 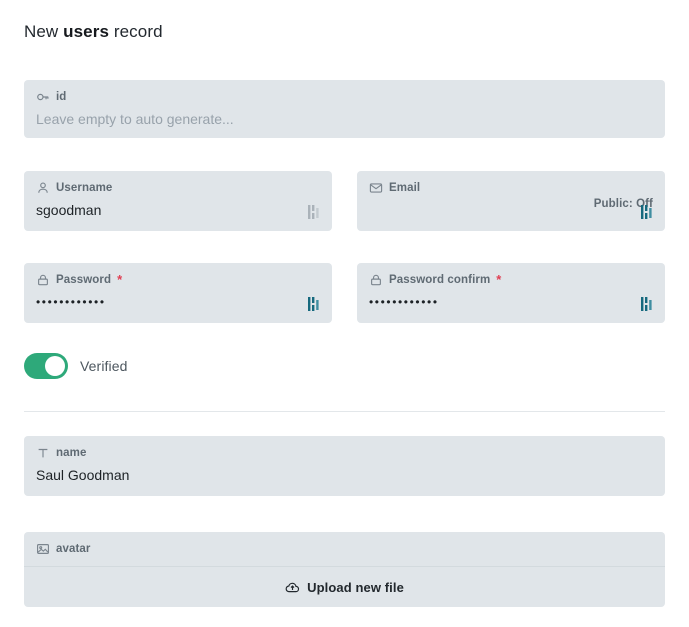 What do you see at coordinates (440, 280) in the screenshot?
I see `field-password-confirm-label: Password confirm` at bounding box center [440, 280].